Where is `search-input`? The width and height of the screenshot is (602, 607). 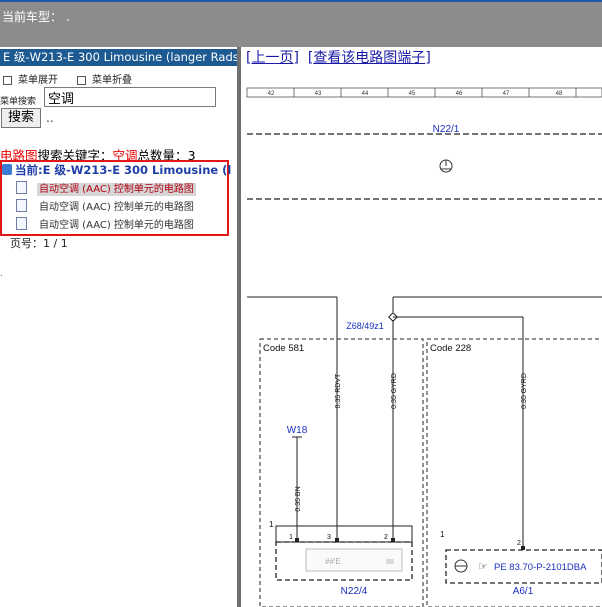 search-input is located at coordinates (130, 97).